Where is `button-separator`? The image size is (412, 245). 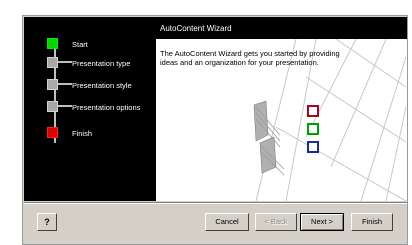
button-separator is located at coordinates (215, 203).